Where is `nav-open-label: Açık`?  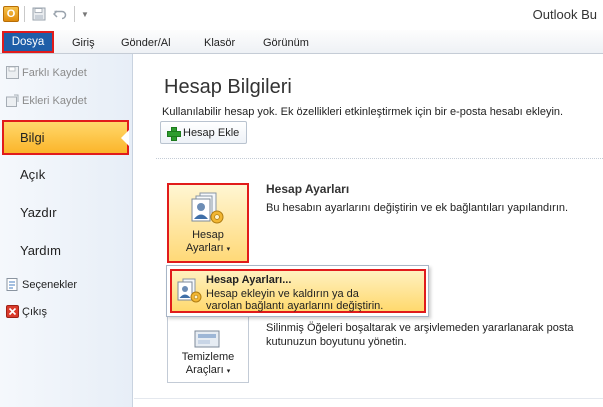
nav-open-label: Açık is located at coordinates (33, 174).